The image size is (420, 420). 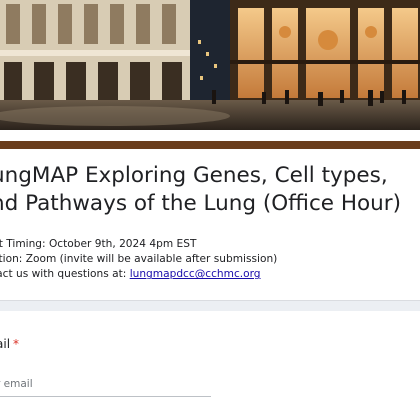 What do you see at coordinates (16, 344) in the screenshot?
I see `required-asterisk: *` at bounding box center [16, 344].